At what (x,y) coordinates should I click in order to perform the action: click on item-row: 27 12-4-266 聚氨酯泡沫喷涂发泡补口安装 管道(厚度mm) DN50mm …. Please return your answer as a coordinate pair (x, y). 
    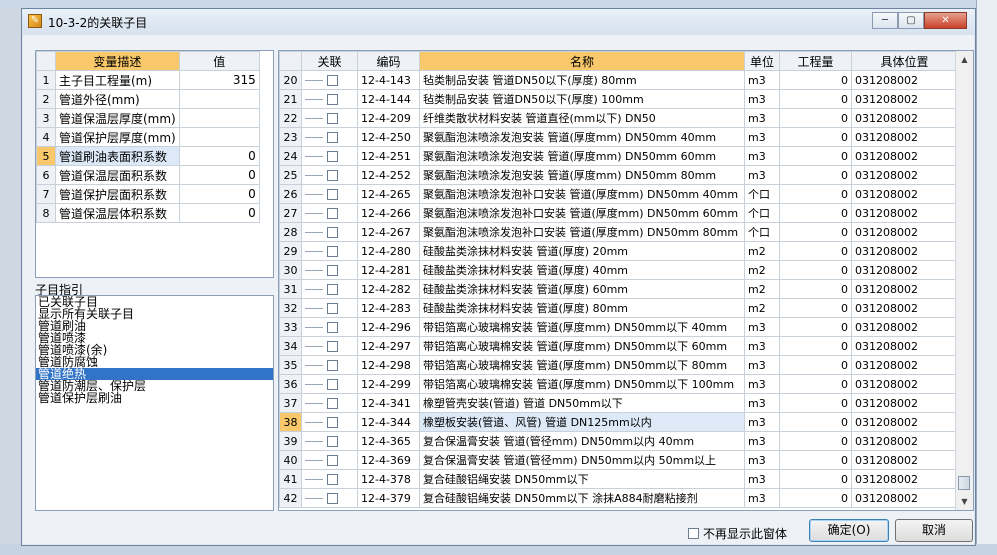
    Looking at the image, I should click on (618, 213).